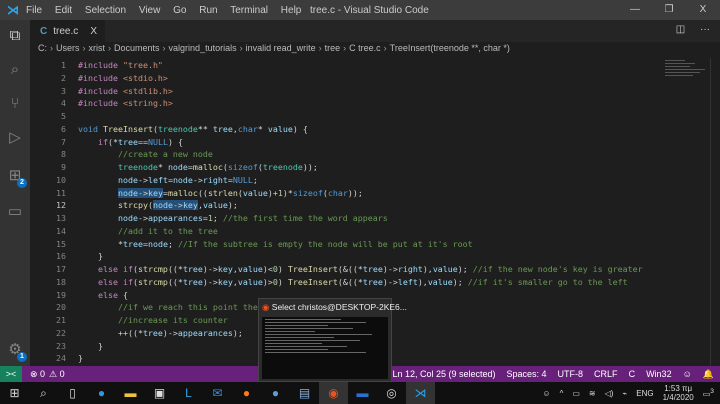  I want to click on breadcrumb-item: Users, so click(68, 48).